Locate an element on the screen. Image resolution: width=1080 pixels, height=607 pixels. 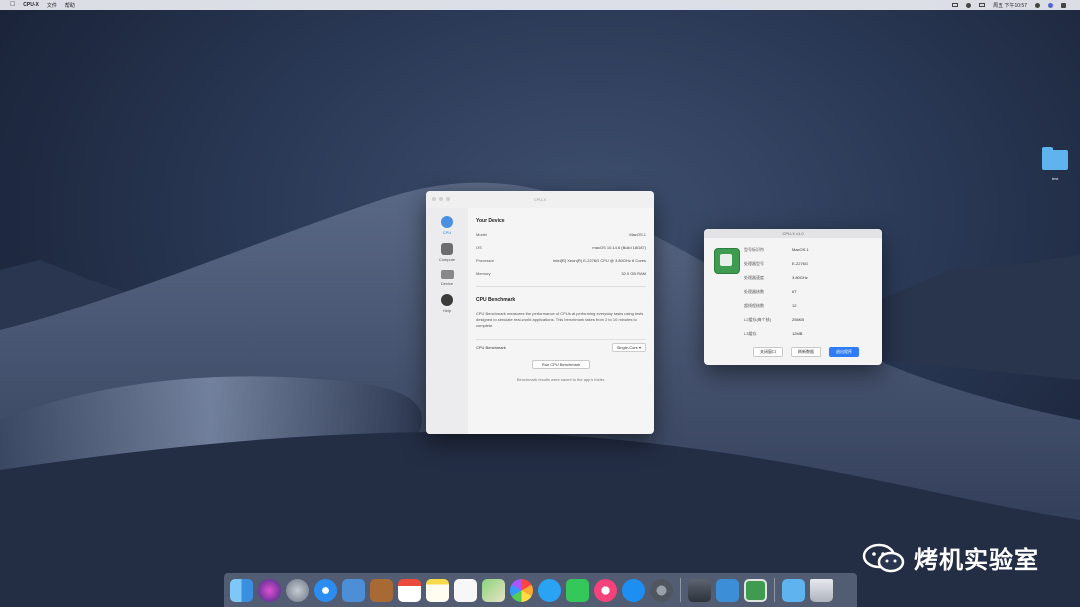
wechat-icon is located at coordinates (883, 557).